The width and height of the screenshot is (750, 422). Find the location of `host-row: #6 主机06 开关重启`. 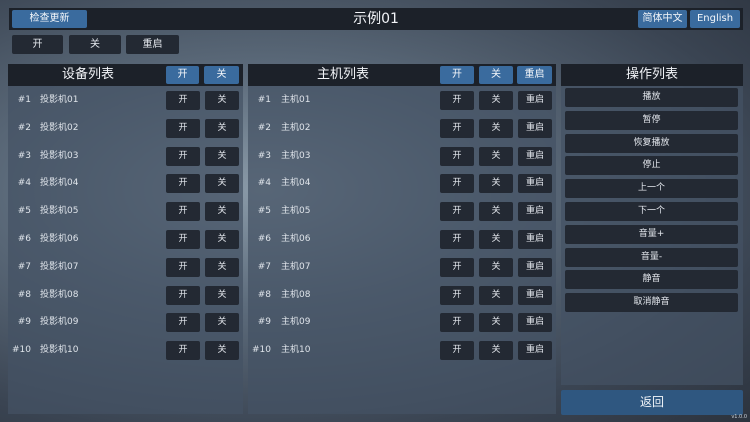

host-row: #6 主机06 开关重启 is located at coordinates (402, 239).